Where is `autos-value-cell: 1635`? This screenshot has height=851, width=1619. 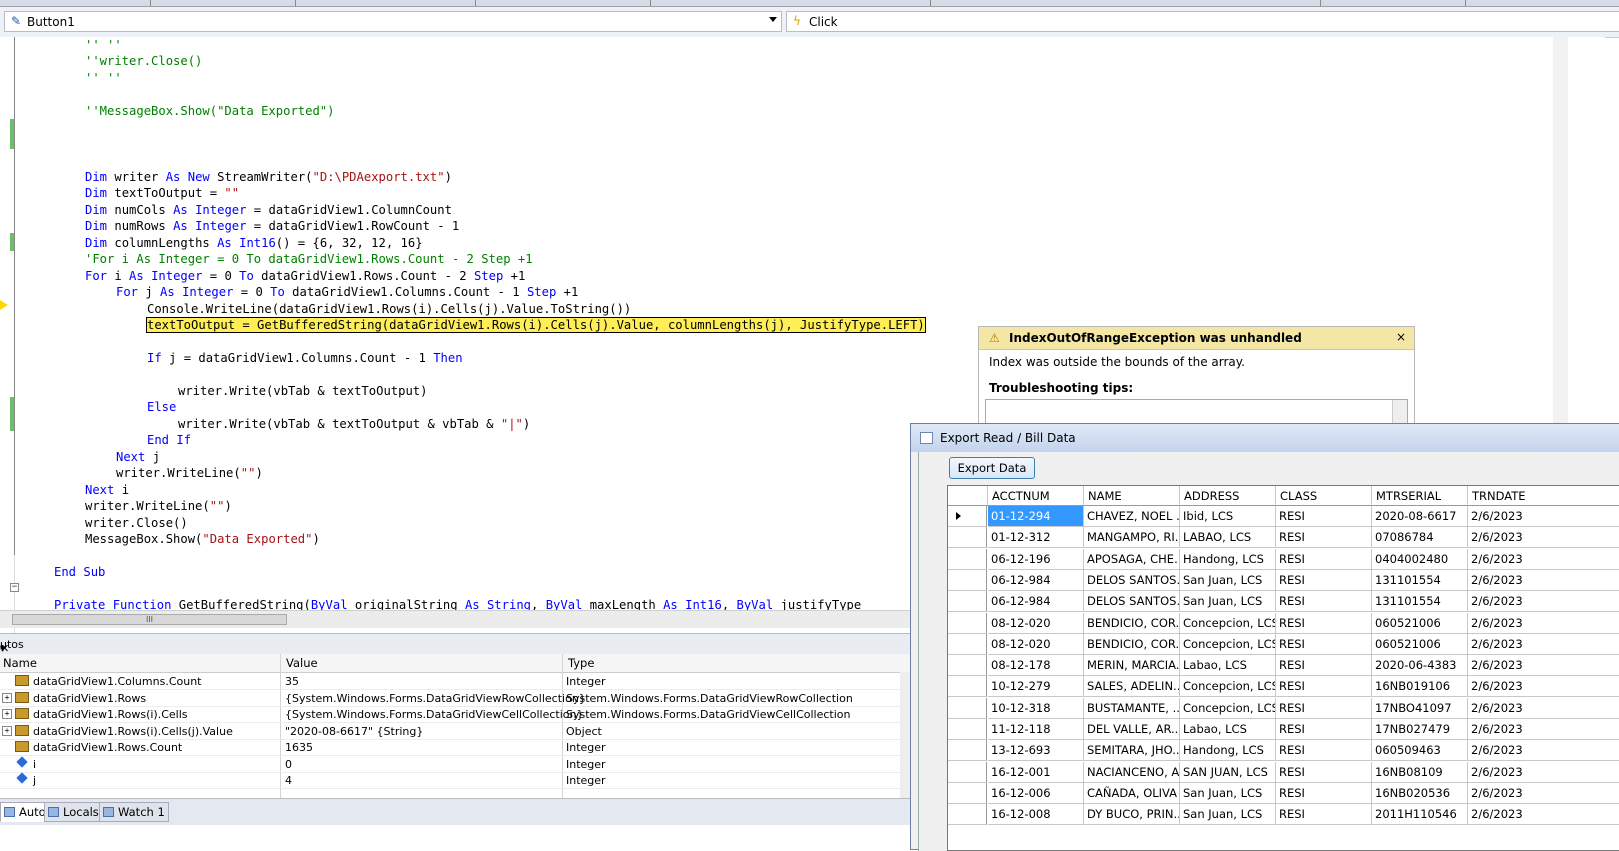 autos-value-cell: 1635 is located at coordinates (299, 747).